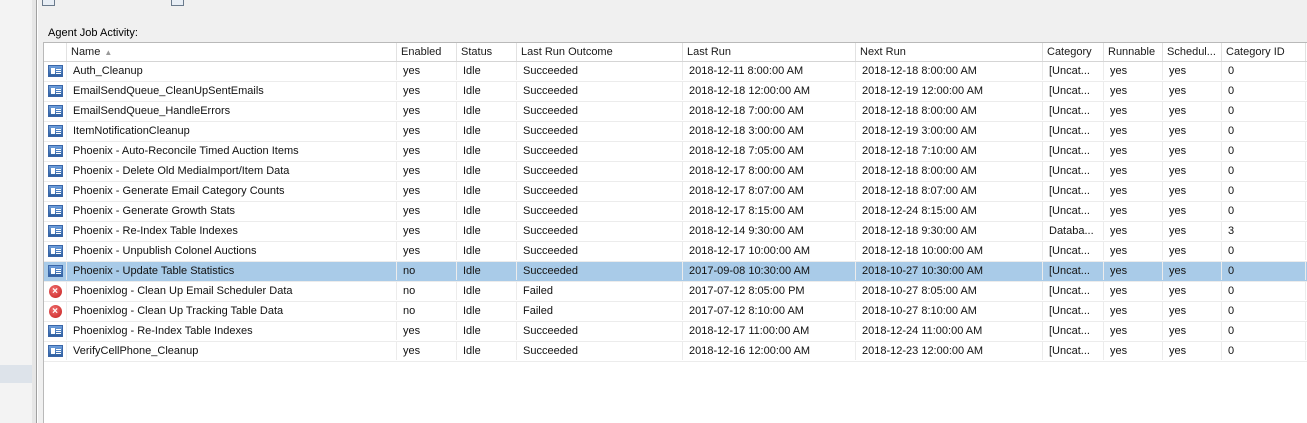 The width and height of the screenshot is (1307, 423). I want to click on job-name-cell: Auth_Cleanup, so click(232, 71).